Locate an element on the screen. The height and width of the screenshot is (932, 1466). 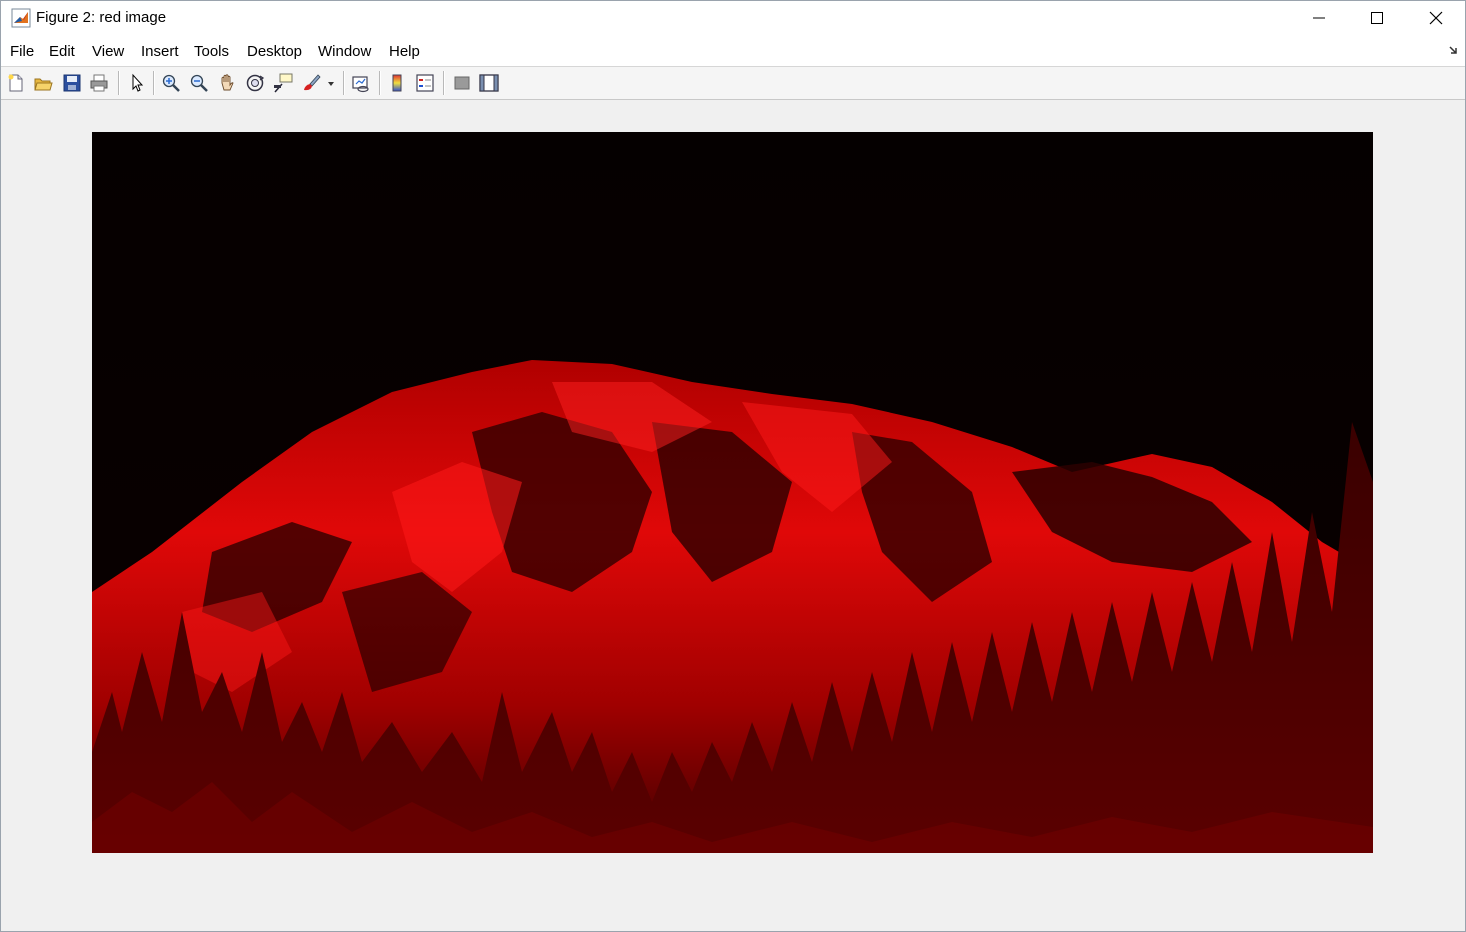
figure-toolbar is located at coordinates (733, 83).